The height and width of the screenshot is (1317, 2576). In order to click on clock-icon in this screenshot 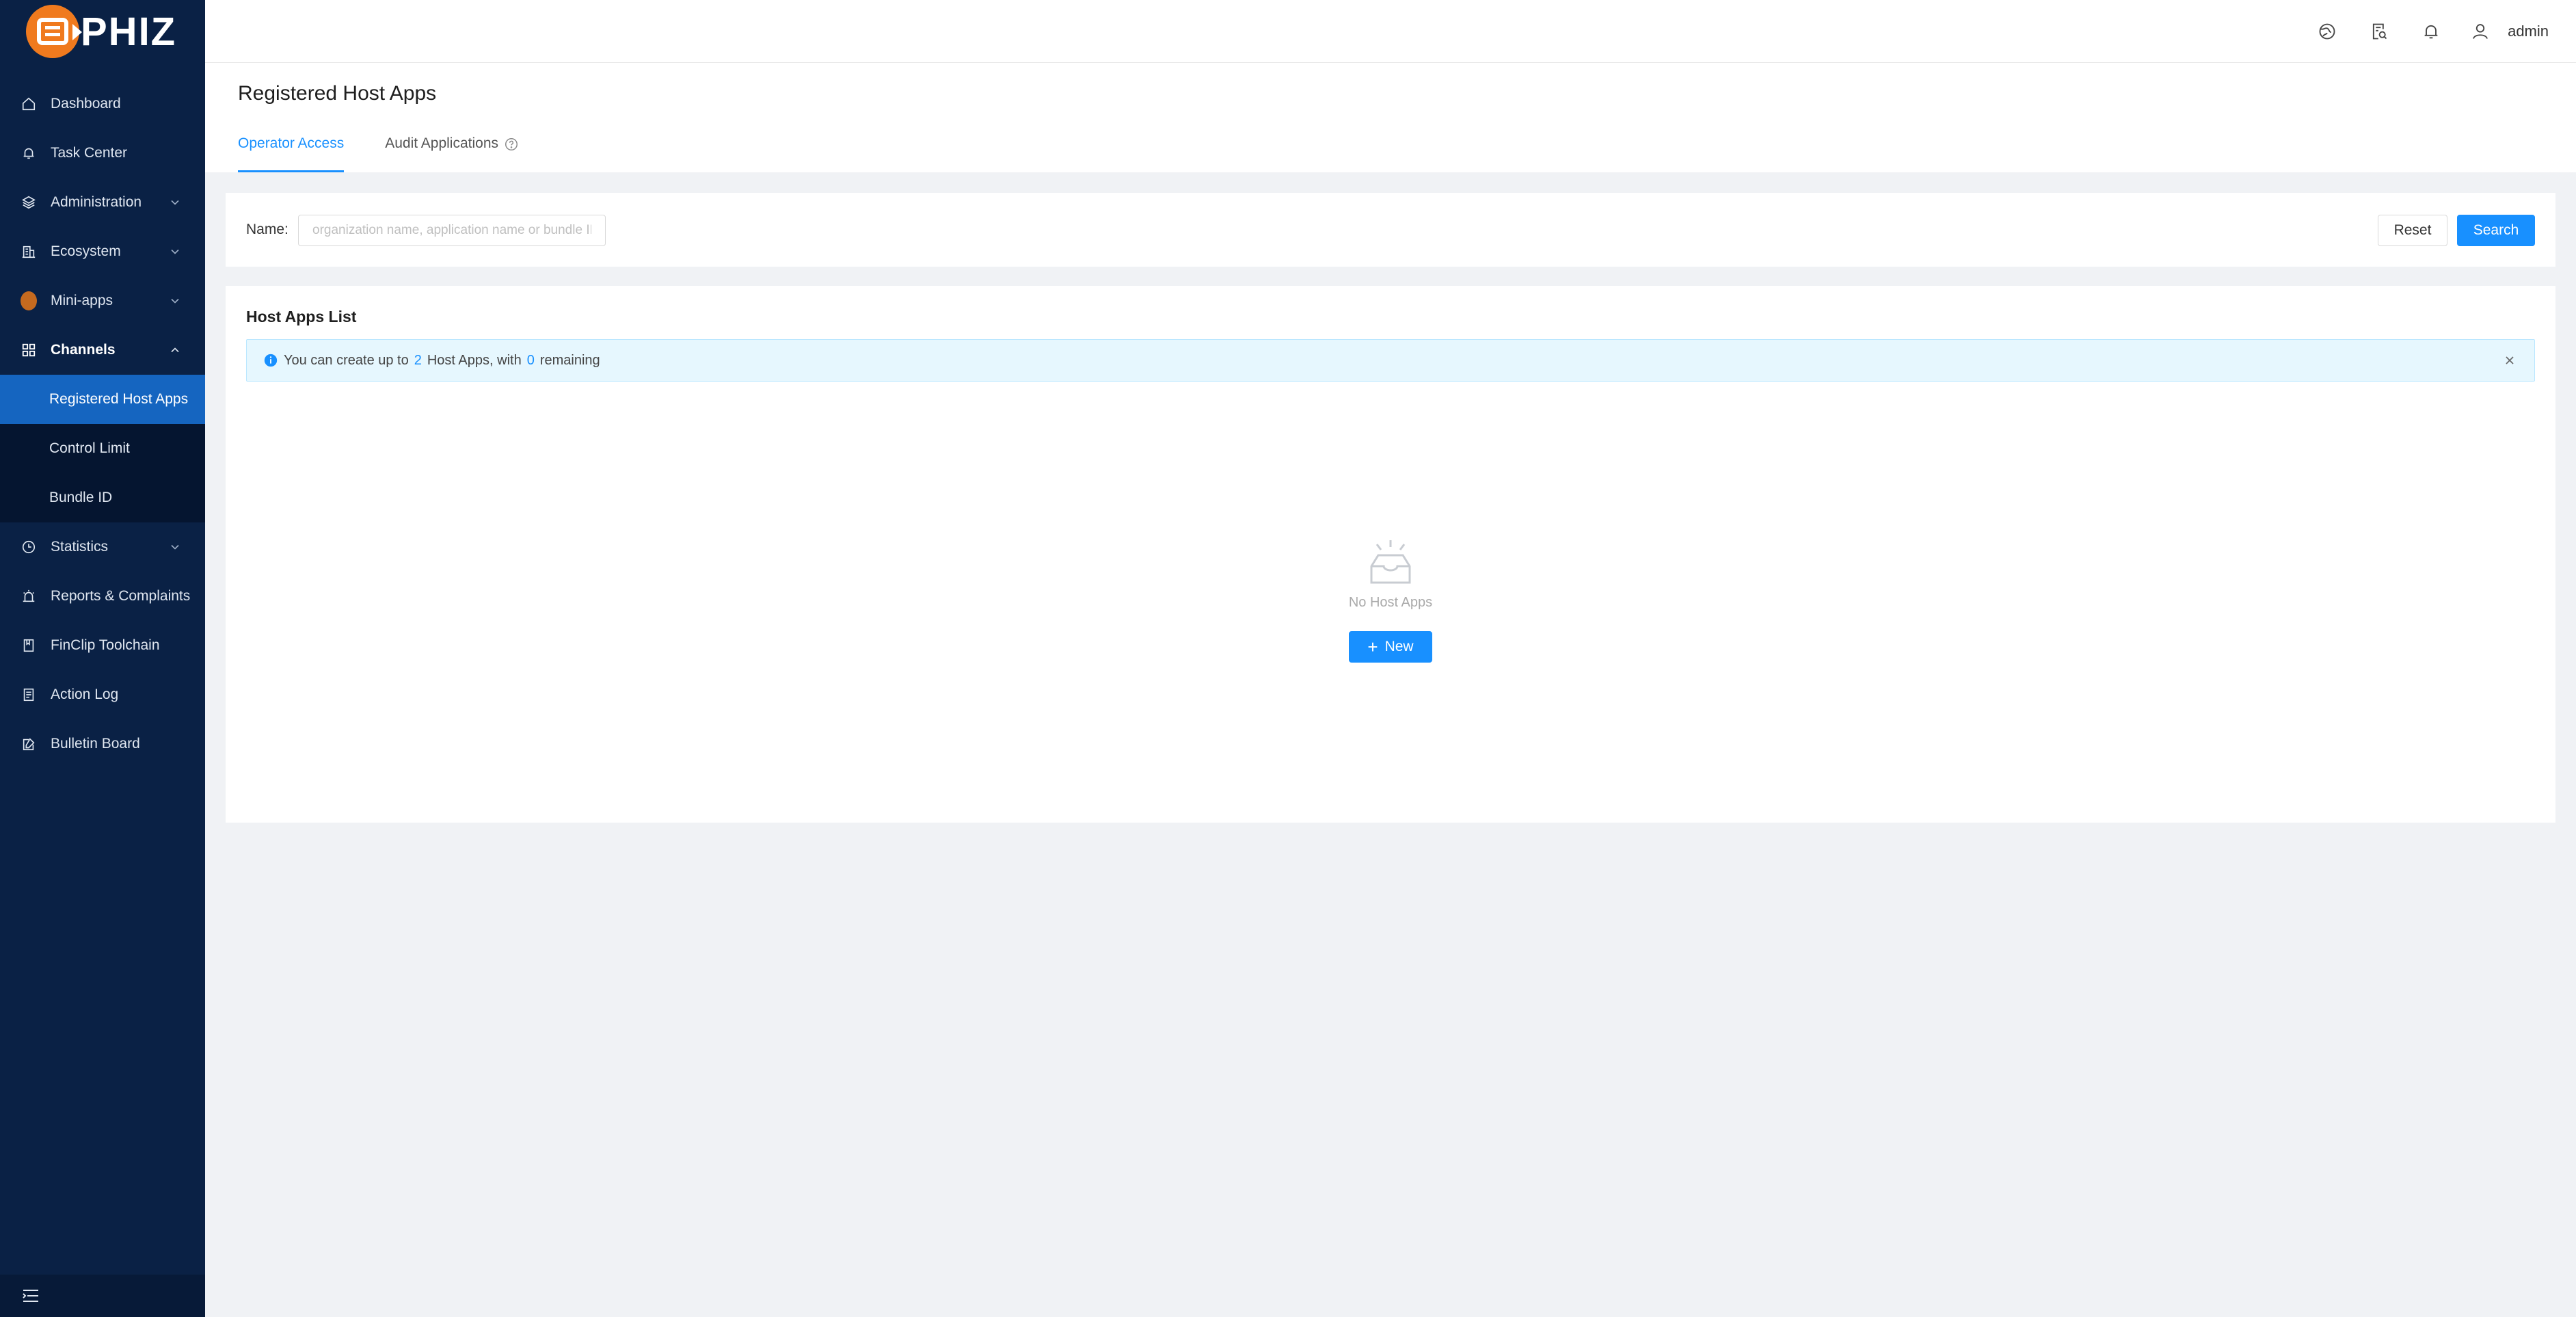, I will do `click(29, 547)`.